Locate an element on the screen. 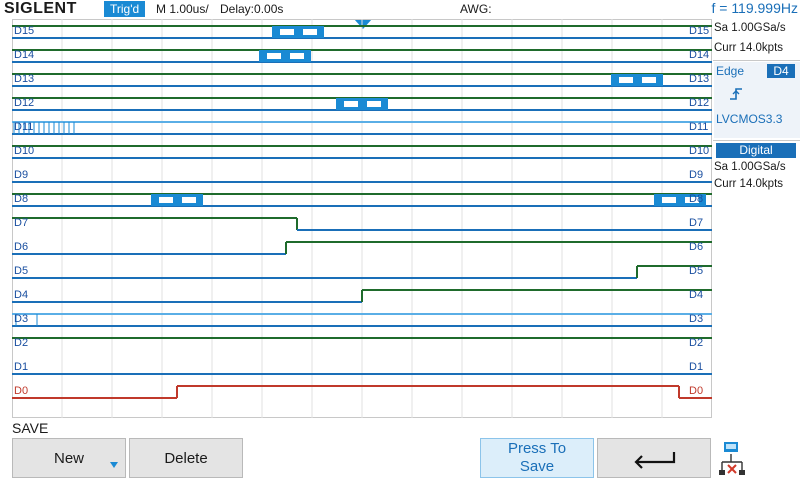 This screenshot has width=800, height=483. delete-button: Delete is located at coordinates (186, 458).